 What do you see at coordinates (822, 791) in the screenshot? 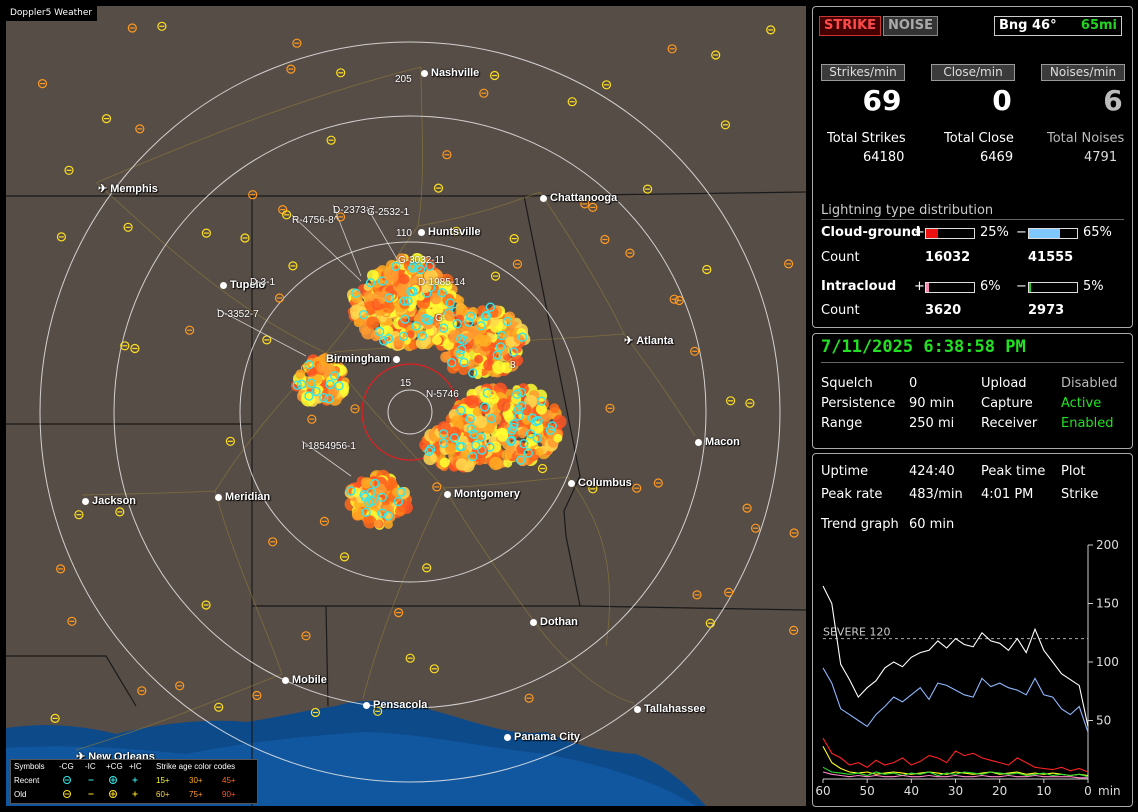
I see `trend-x-tick-label: 60` at bounding box center [822, 791].